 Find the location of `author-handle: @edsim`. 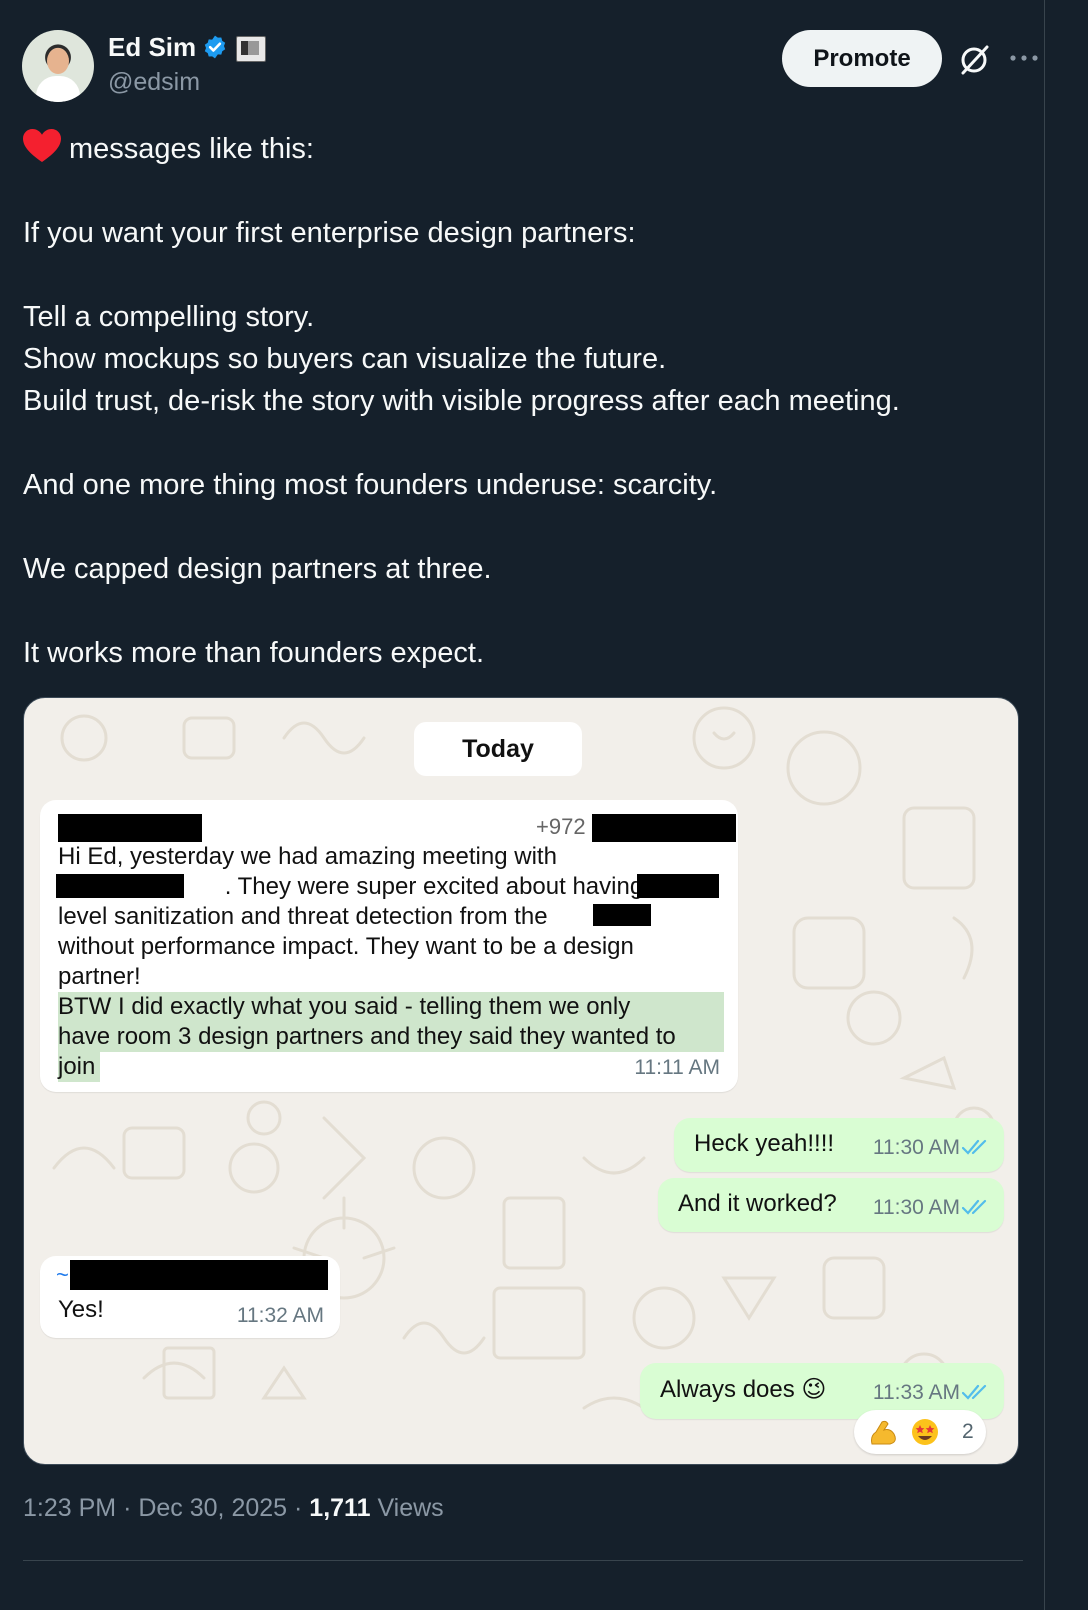

author-handle: @edsim is located at coordinates (154, 82).